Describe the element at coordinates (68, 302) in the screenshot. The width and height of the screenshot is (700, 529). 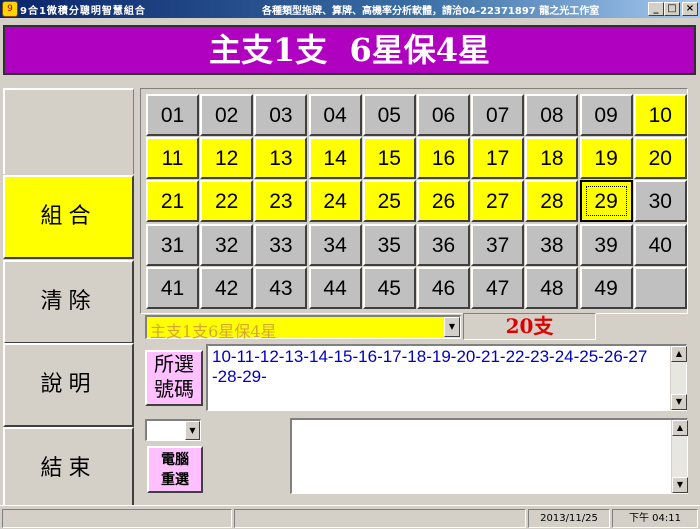
I see `clear-button: 清除` at that location.